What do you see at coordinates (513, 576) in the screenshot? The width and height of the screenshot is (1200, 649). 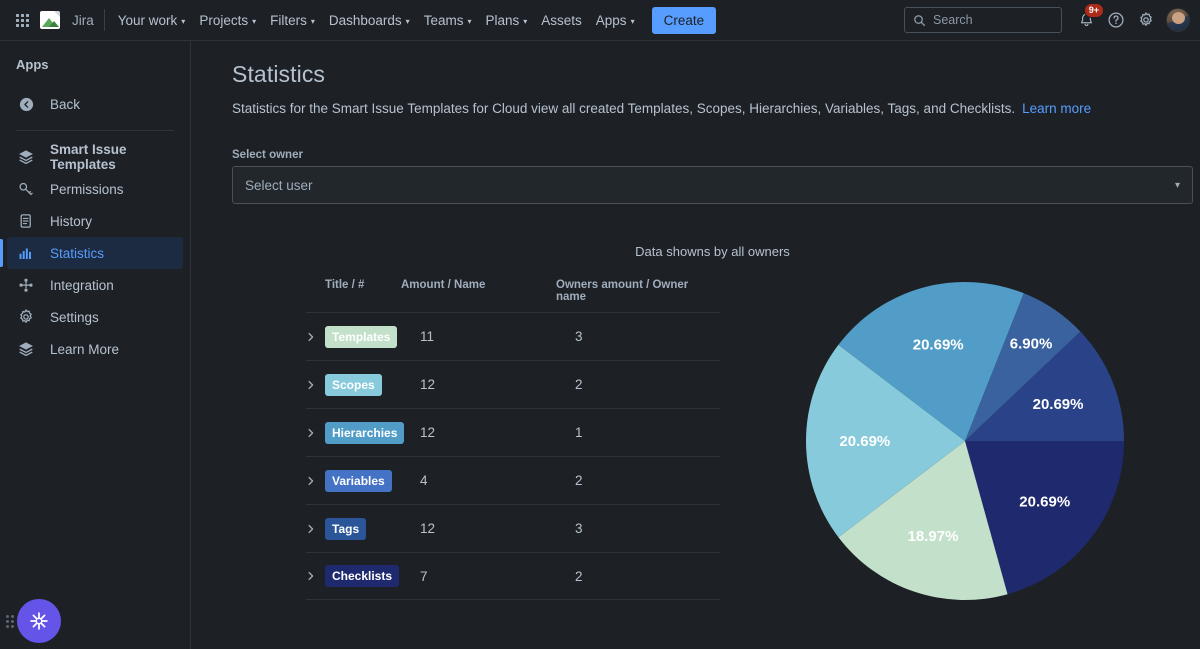 I see `table-row: Checklists 7 2` at bounding box center [513, 576].